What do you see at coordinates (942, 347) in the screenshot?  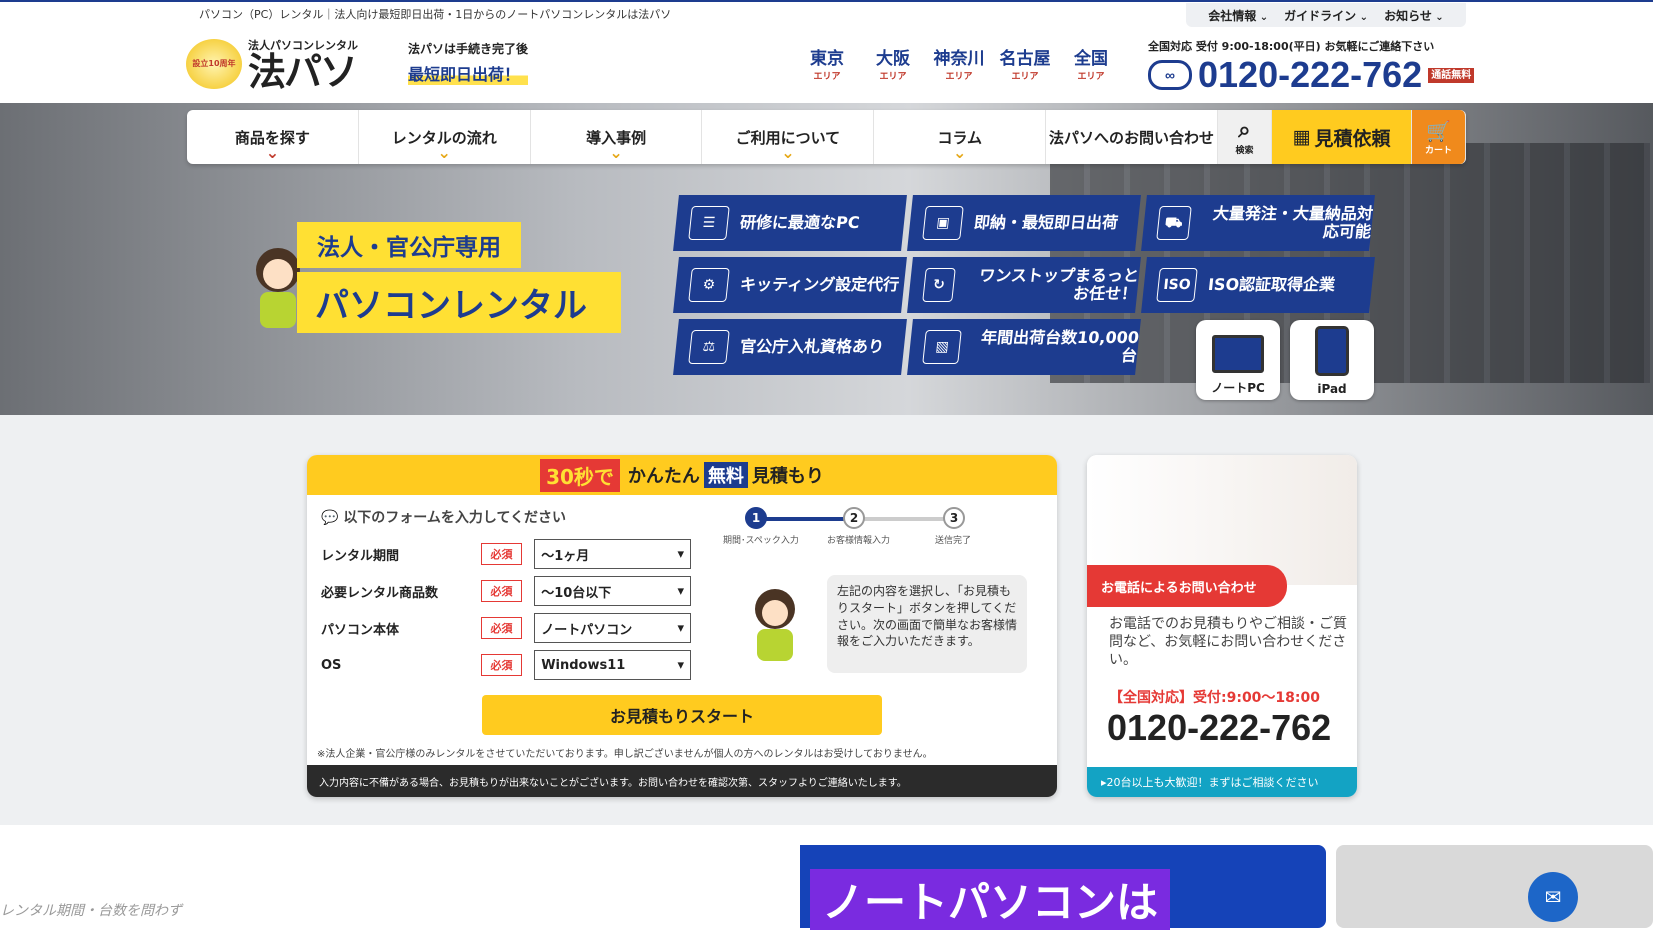 I see `box-icon: ▧` at bounding box center [942, 347].